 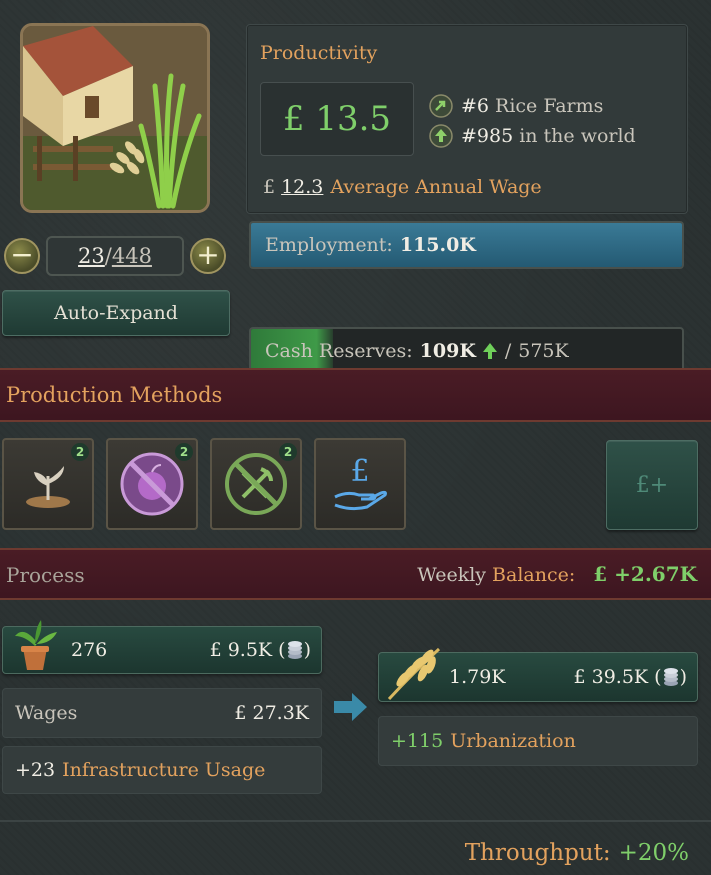 I want to click on output-good-qty: 1.79K, so click(x=477, y=677).